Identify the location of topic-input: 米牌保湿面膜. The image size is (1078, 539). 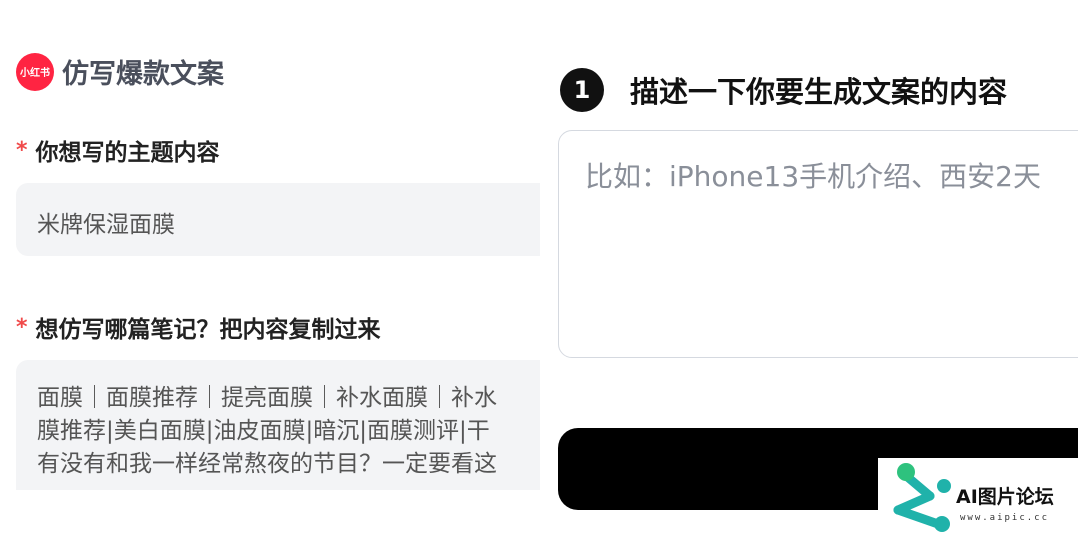
(278, 219).